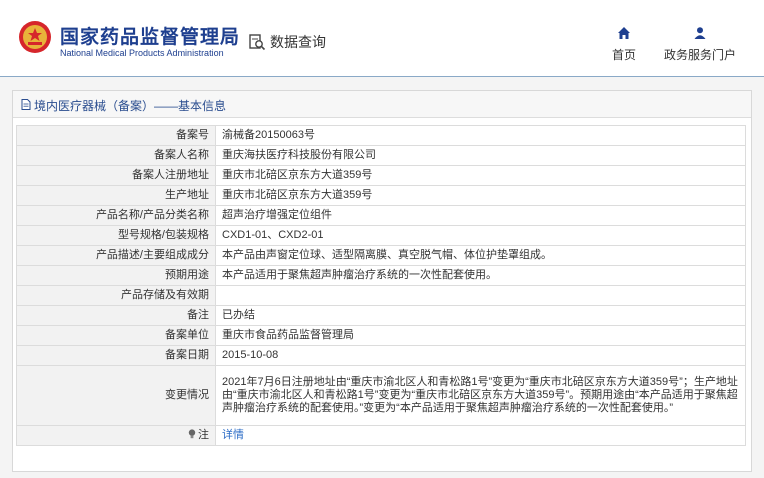 The width and height of the screenshot is (764, 478). What do you see at coordinates (623, 55) in the screenshot?
I see `nav-home-label: 首页` at bounding box center [623, 55].